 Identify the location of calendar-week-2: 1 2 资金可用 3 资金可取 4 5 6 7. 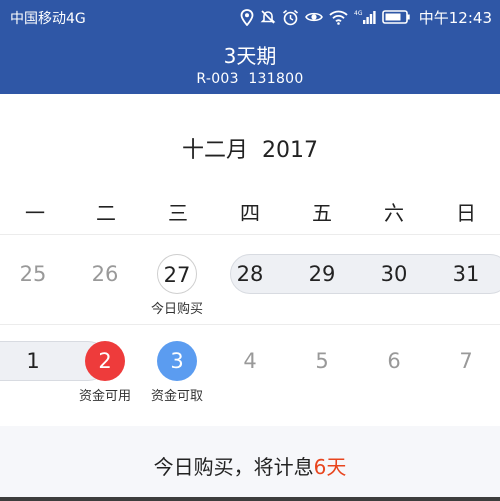
(250, 367).